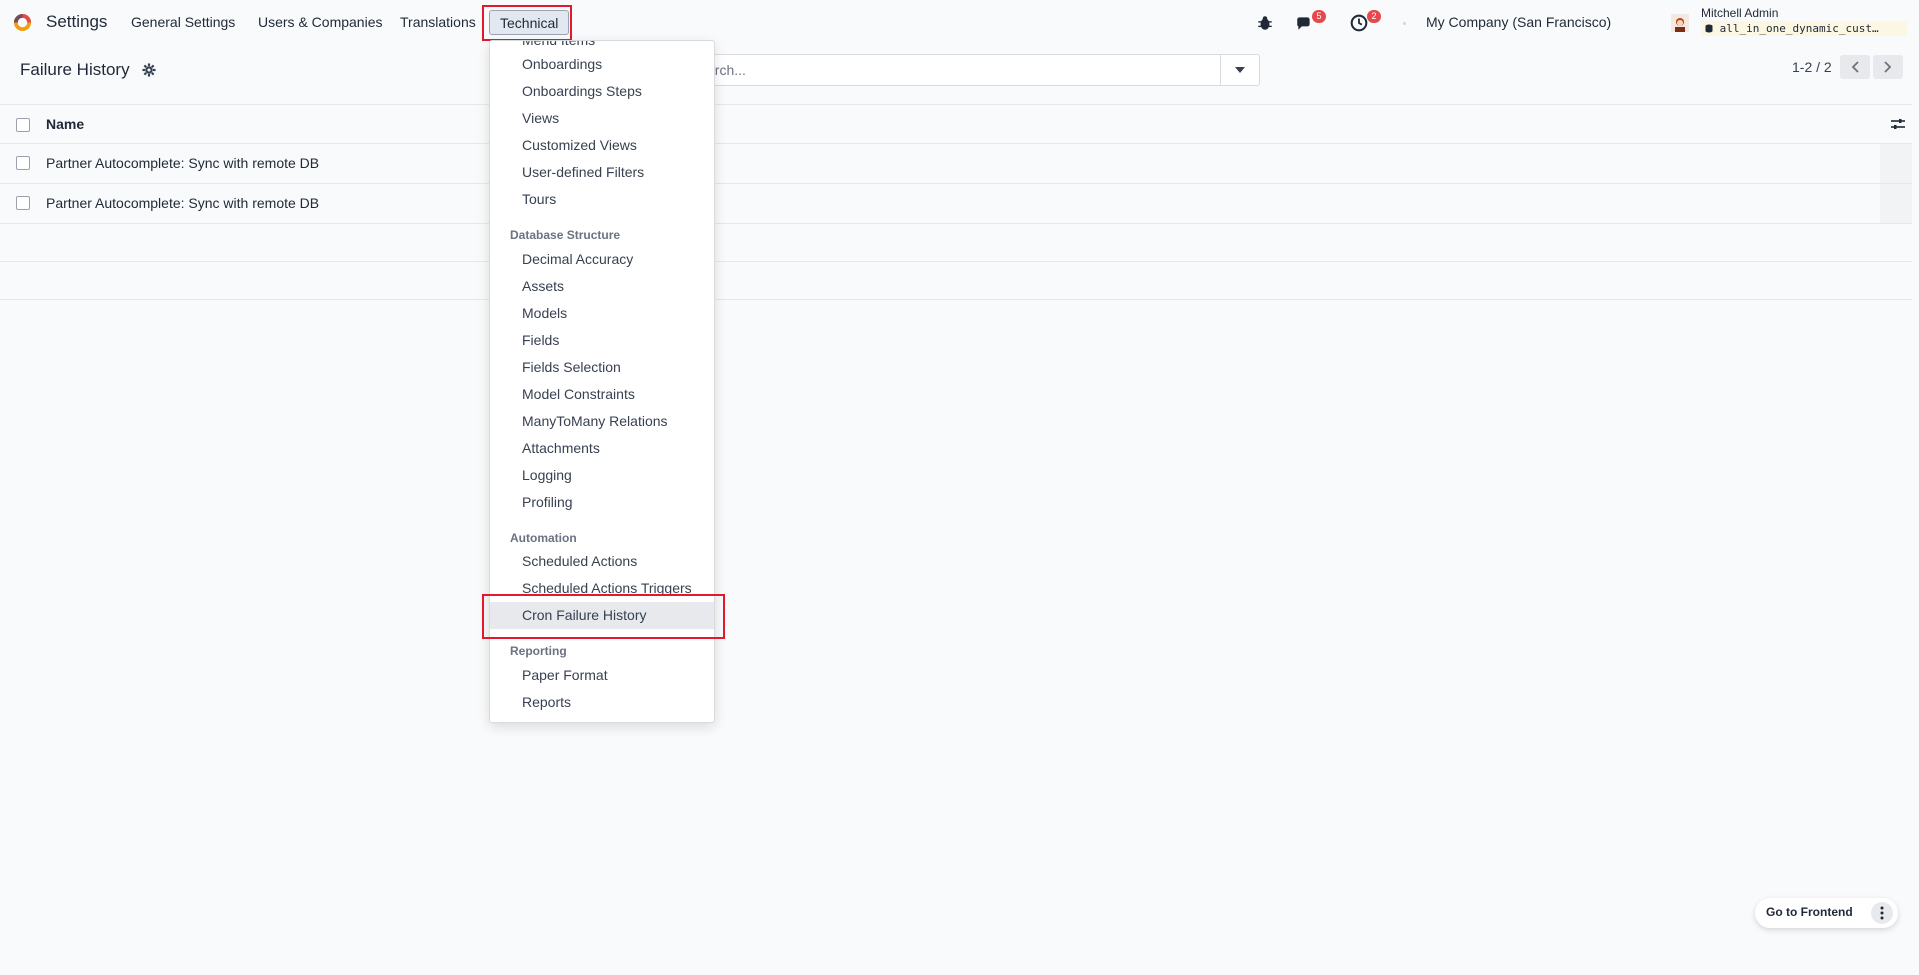 Image resolution: width=1919 pixels, height=975 pixels. What do you see at coordinates (183, 22) in the screenshot?
I see `menu-general-settings: General Settings` at bounding box center [183, 22].